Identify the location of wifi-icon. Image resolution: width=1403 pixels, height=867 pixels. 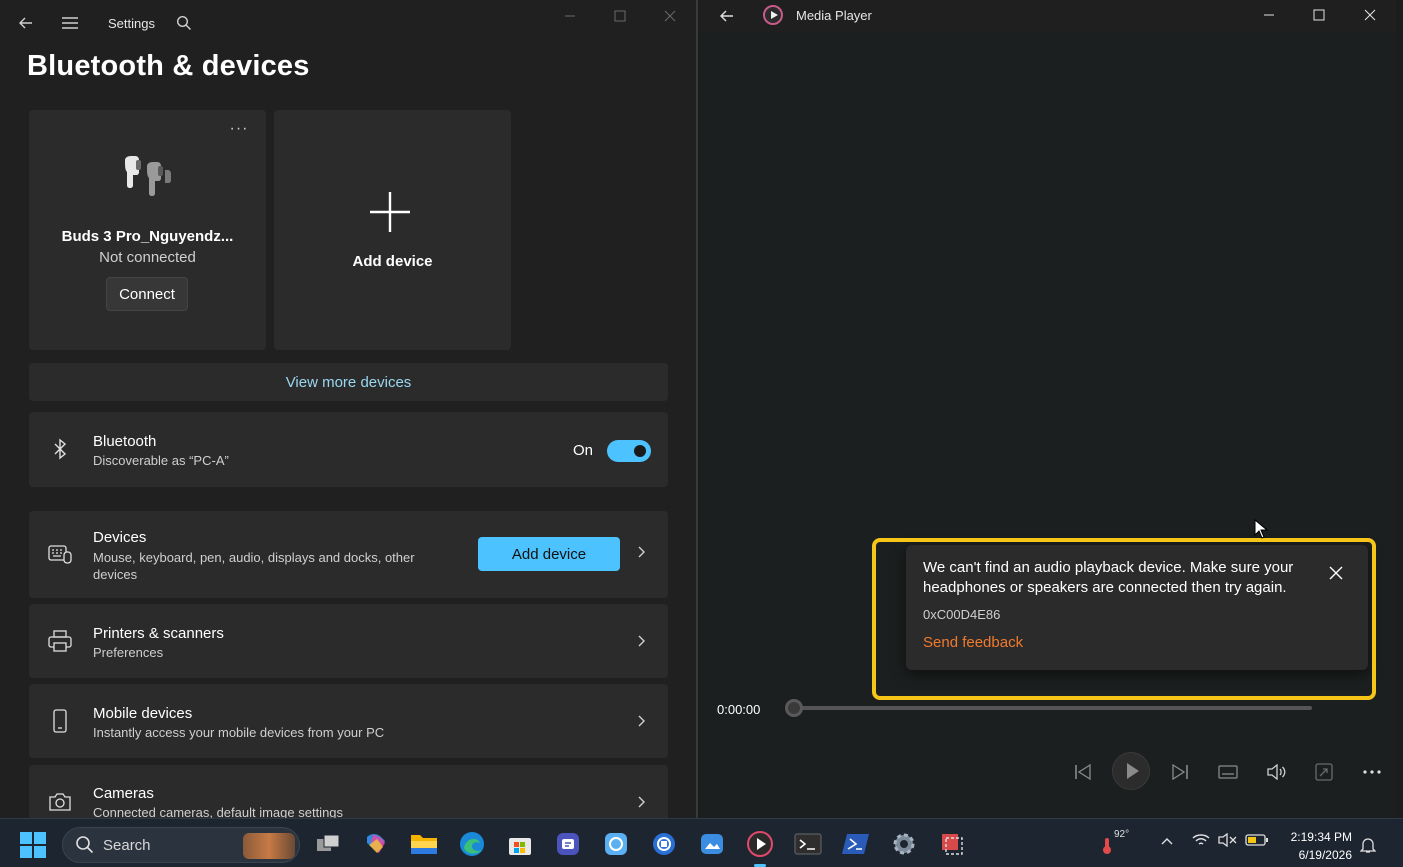
(1201, 841).